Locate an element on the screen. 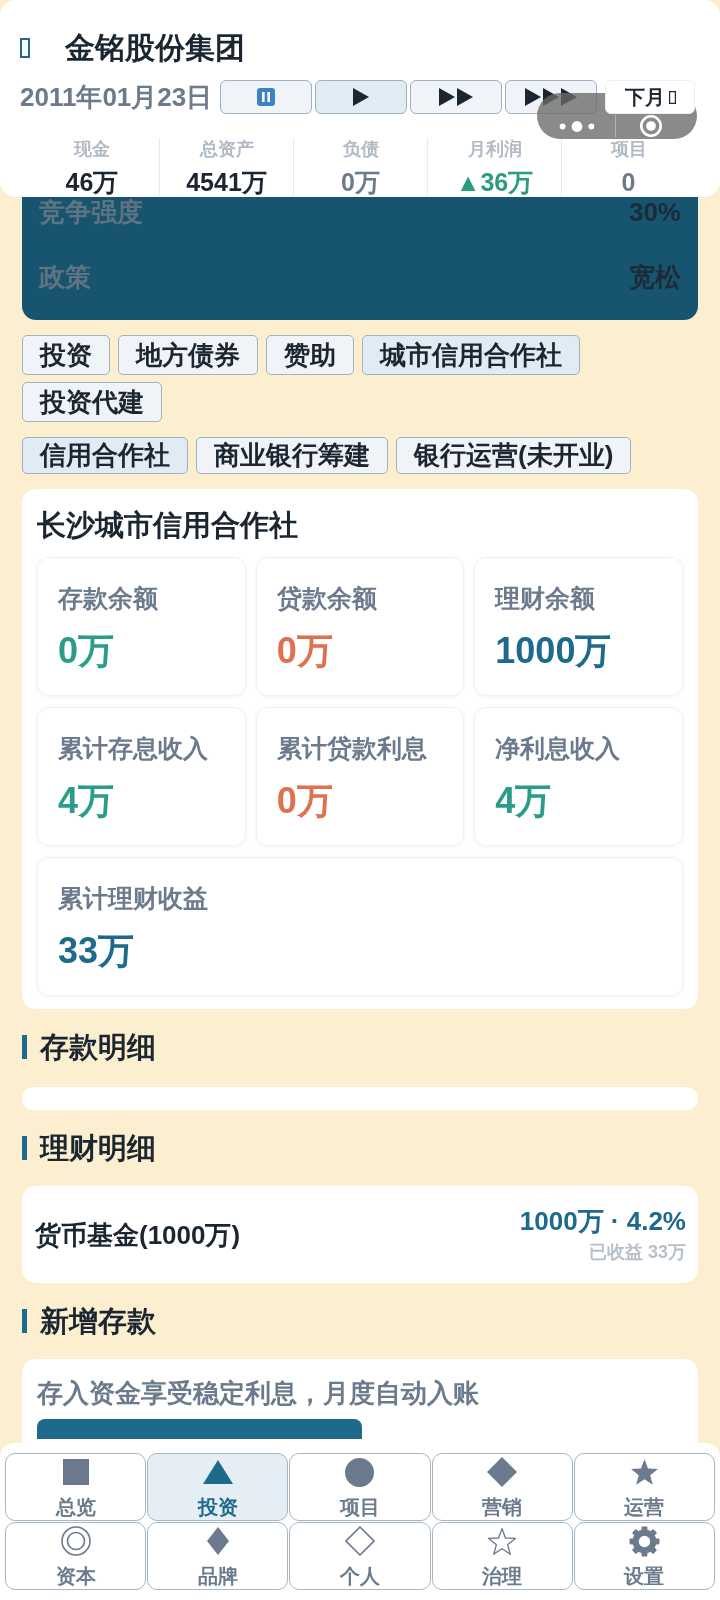 Image resolution: width=720 pixels, height=1600 pixels. market-label: 政策 is located at coordinates (65, 277).